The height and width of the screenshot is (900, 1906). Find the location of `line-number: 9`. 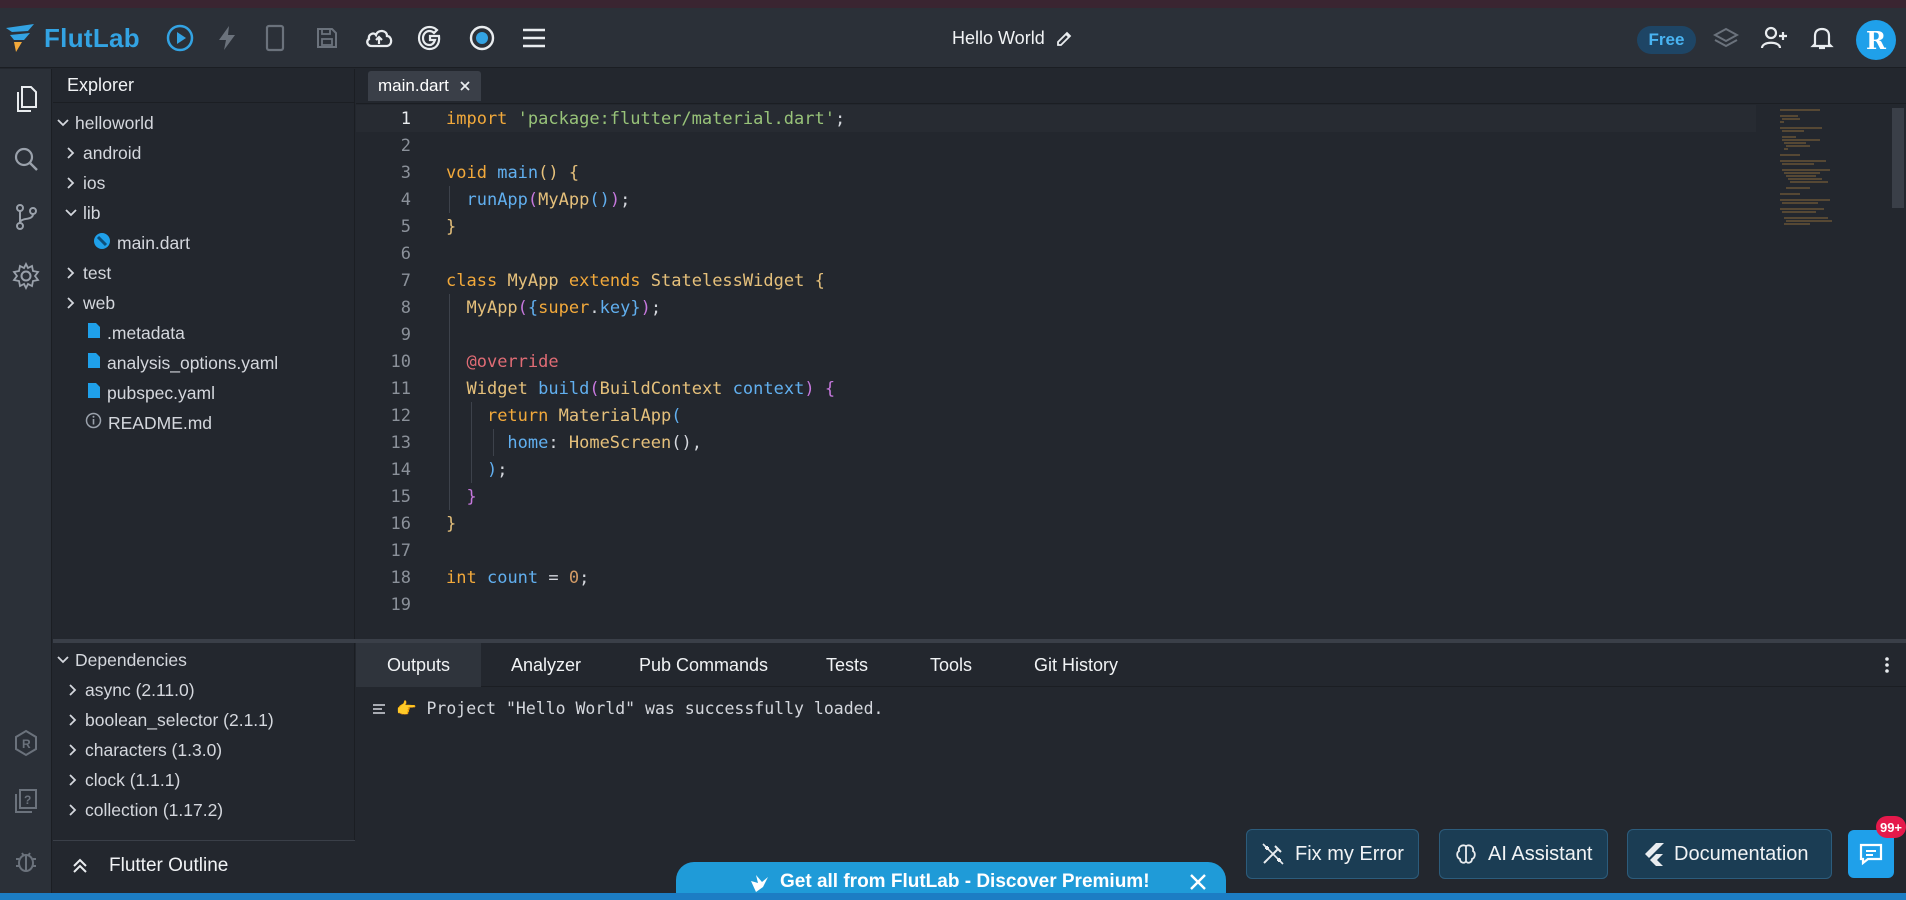

line-number: 9 is located at coordinates (405, 334).